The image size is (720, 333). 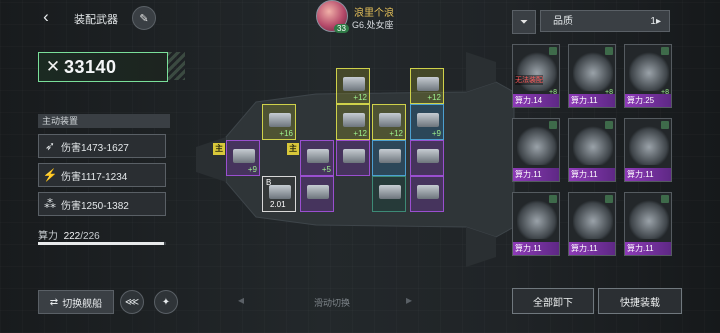 What do you see at coordinates (536, 76) in the screenshot?
I see `inventory-card: 无法装配 +8 算力.14` at bounding box center [536, 76].